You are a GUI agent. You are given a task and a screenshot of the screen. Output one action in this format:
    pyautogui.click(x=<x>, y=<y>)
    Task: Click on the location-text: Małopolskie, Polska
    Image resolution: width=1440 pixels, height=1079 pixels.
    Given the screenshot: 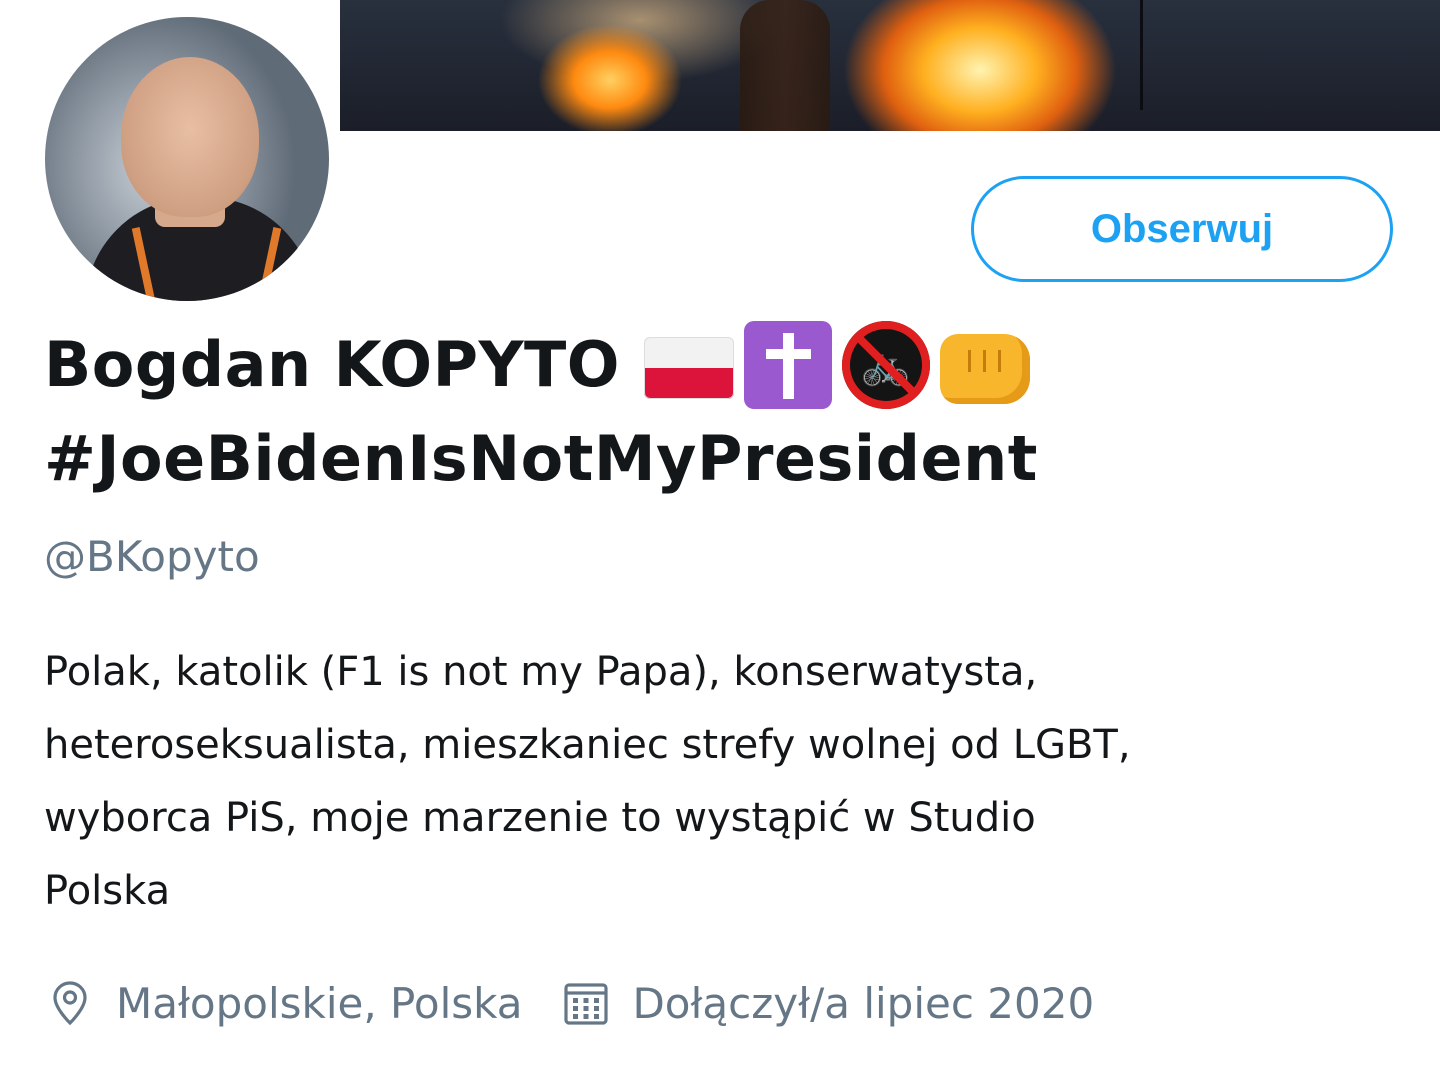 What is the action you would take?
    pyautogui.click(x=319, y=1003)
    